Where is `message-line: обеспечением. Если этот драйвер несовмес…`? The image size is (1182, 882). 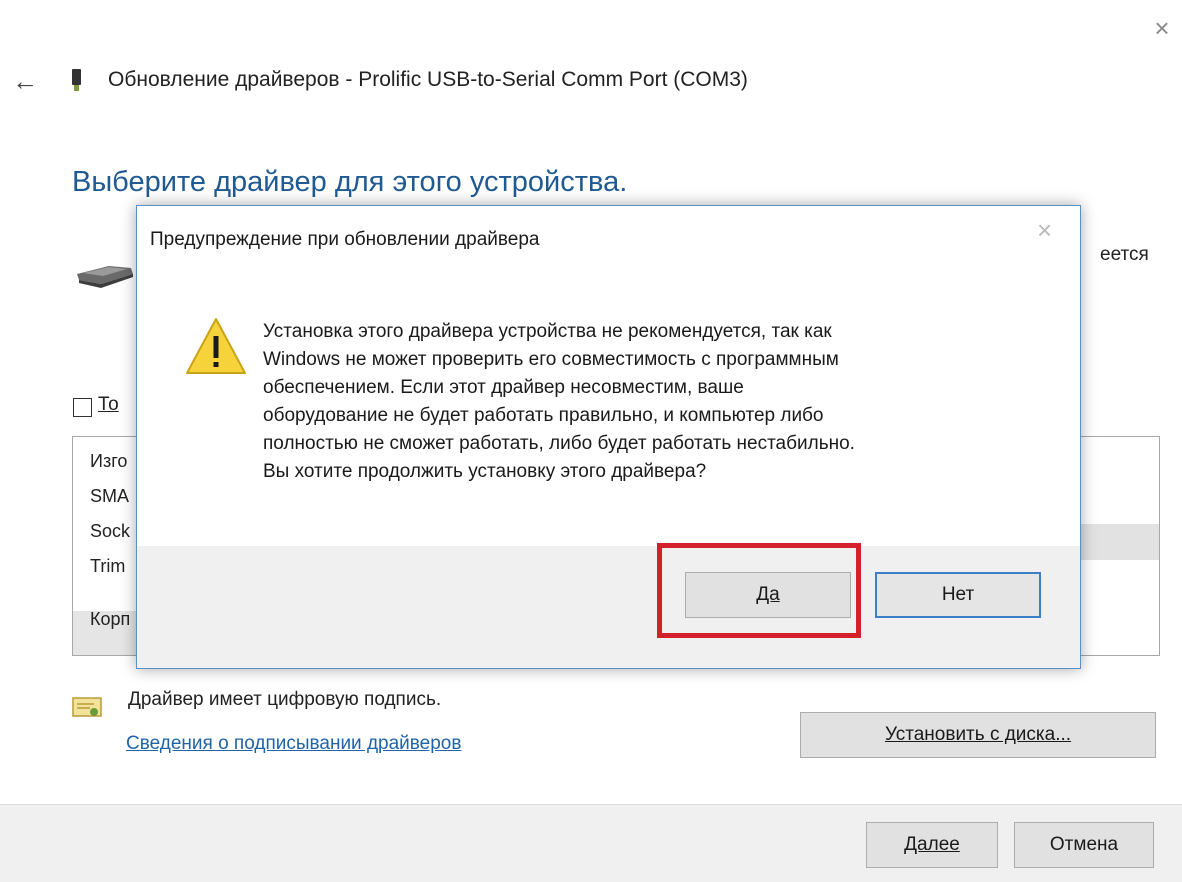 message-line: обеспечением. Если этот драйвер несовмес… is located at coordinates (503, 387).